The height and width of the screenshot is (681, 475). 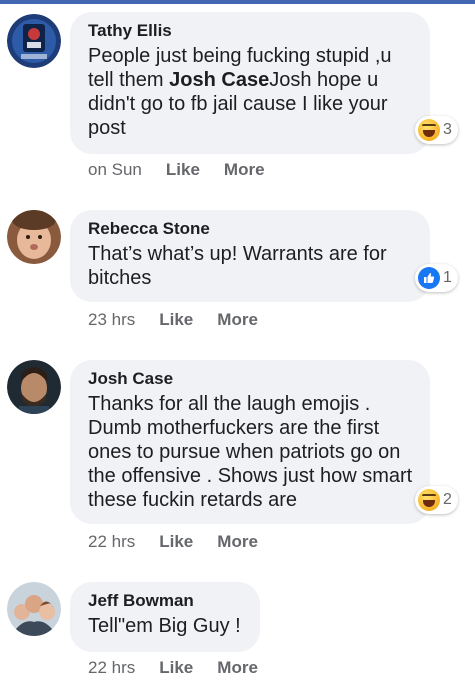 I want to click on comment-bubble: Jeff Bowman Tell"em Big Guy !, so click(x=165, y=617).